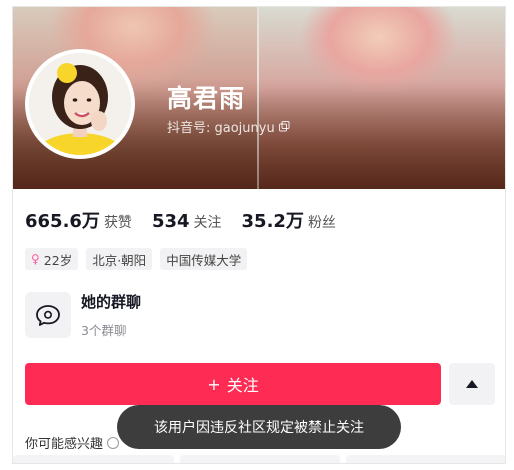 This screenshot has height=470, width=514. What do you see at coordinates (208, 222) in the screenshot?
I see `following-label: 关注` at bounding box center [208, 222].